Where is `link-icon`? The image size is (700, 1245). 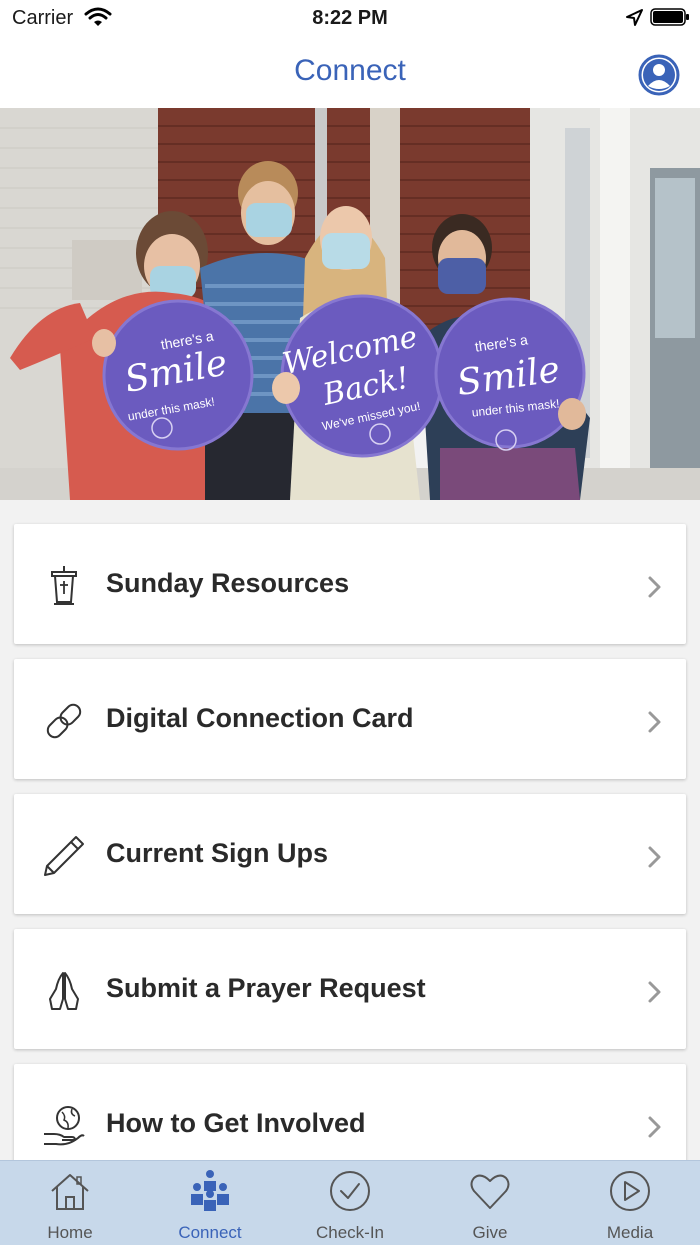 link-icon is located at coordinates (64, 721).